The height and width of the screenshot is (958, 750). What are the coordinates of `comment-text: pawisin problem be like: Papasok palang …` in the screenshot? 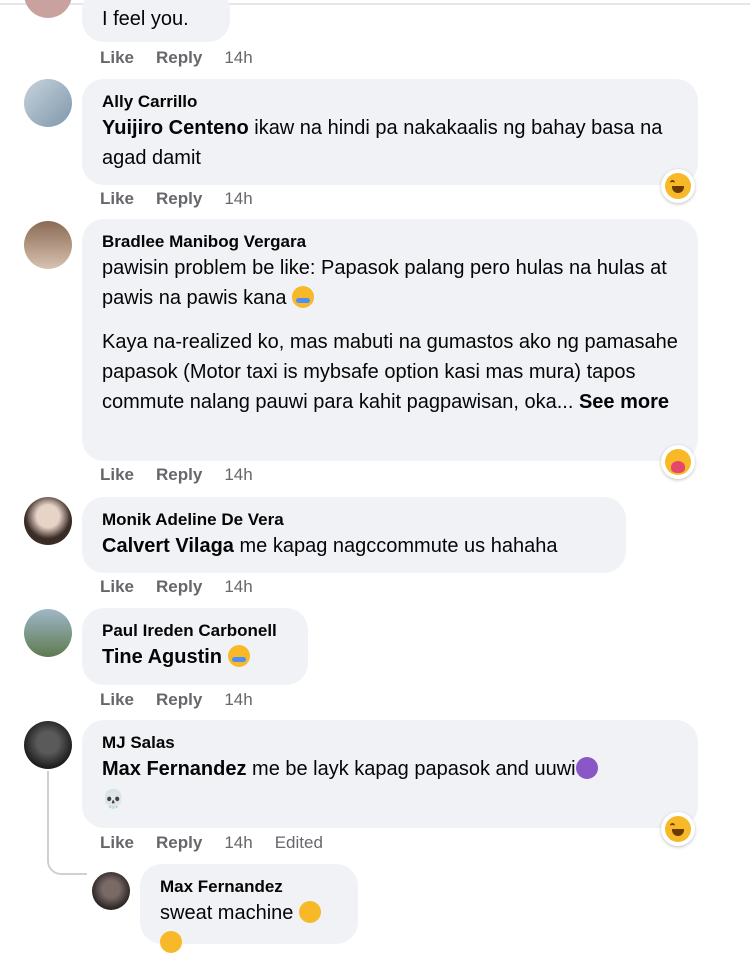 It's located at (390, 283).